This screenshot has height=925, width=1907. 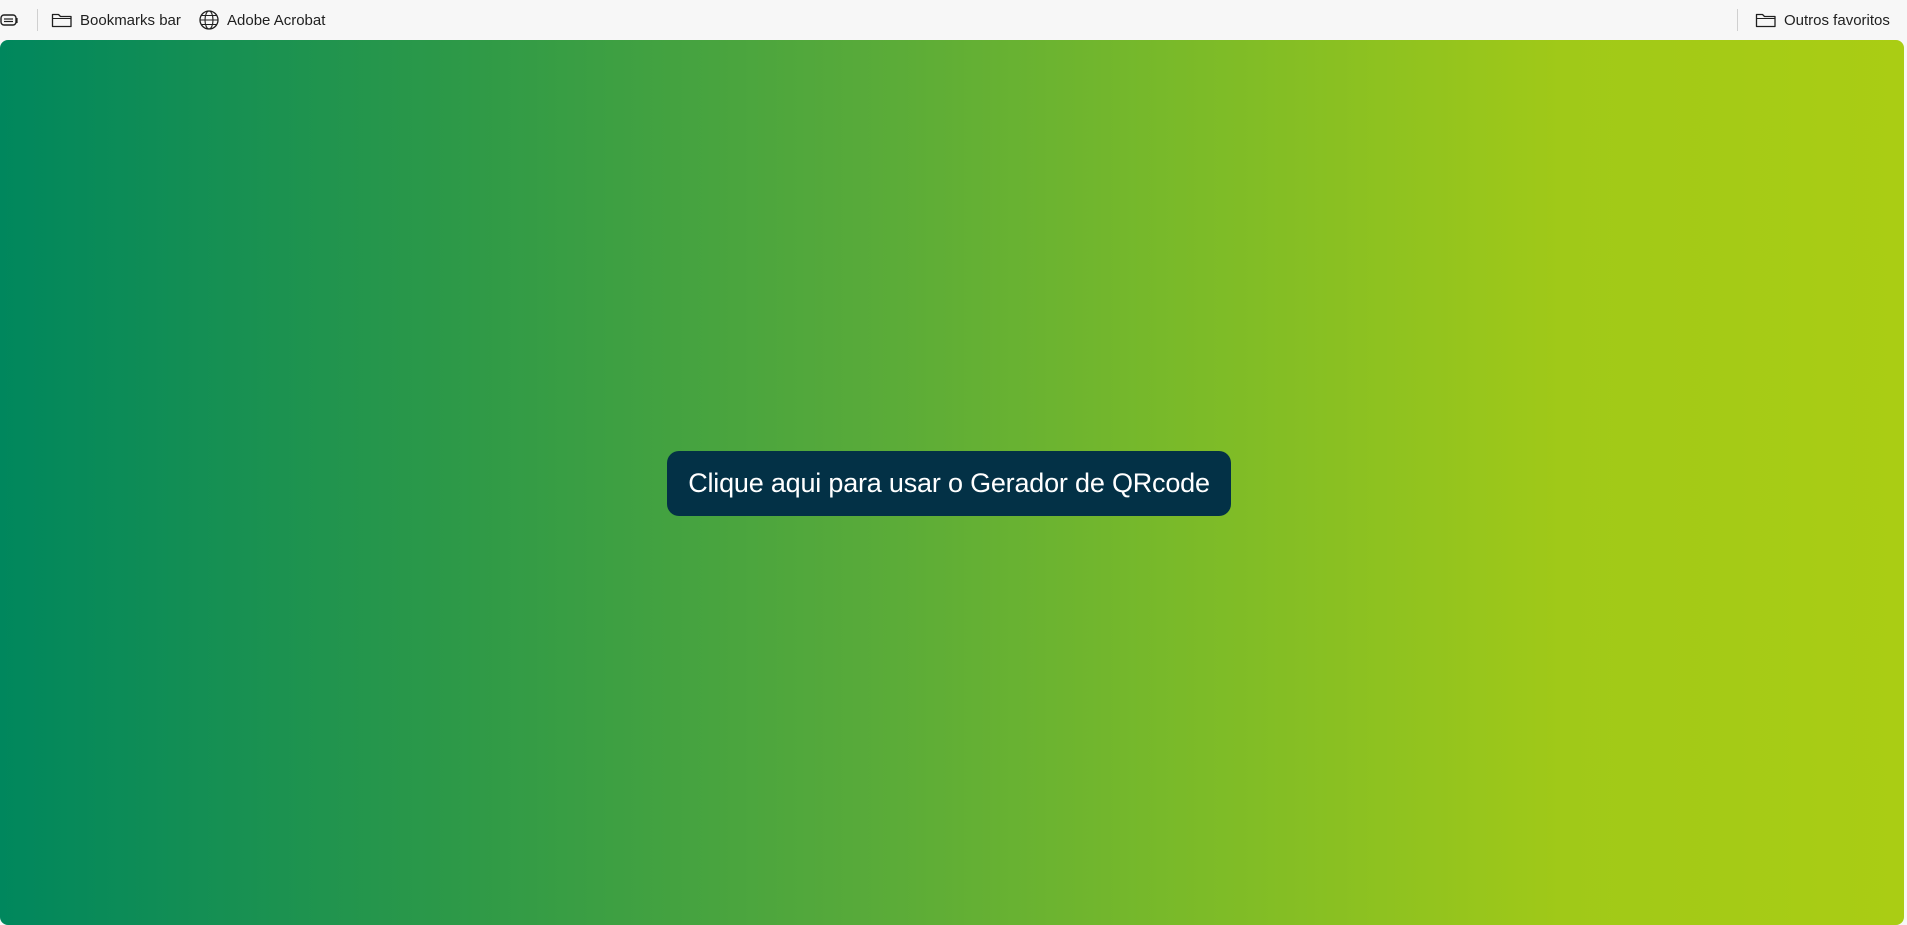 What do you see at coordinates (1837, 20) in the screenshot?
I see `bookmark-label: Outros favoritos` at bounding box center [1837, 20].